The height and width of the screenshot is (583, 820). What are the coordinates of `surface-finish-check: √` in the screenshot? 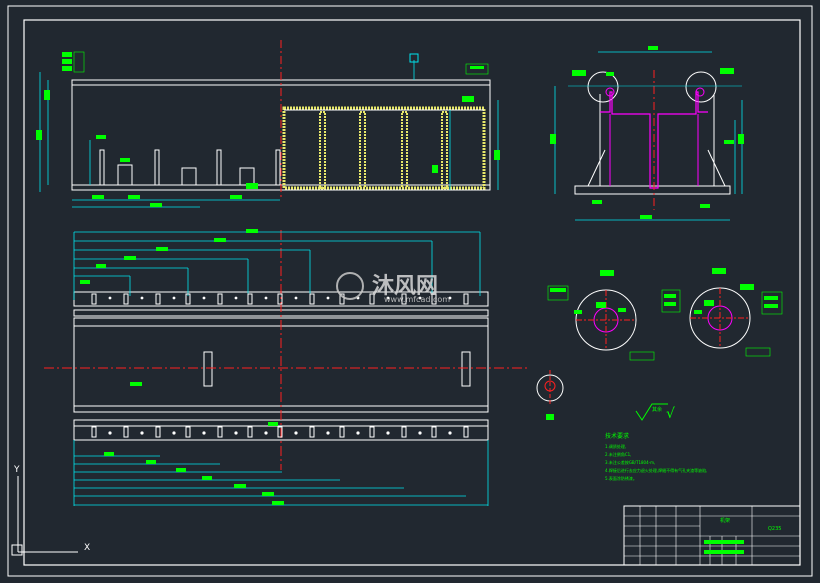 It's located at (670, 414).